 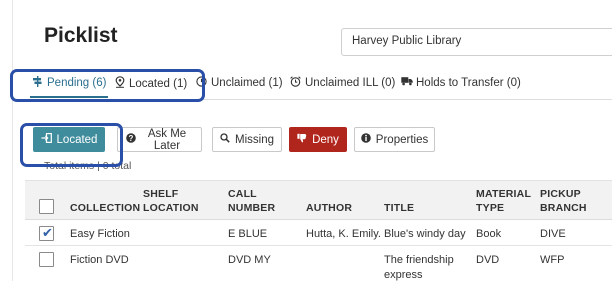 What do you see at coordinates (407, 82) in the screenshot?
I see `truck-icon` at bounding box center [407, 82].